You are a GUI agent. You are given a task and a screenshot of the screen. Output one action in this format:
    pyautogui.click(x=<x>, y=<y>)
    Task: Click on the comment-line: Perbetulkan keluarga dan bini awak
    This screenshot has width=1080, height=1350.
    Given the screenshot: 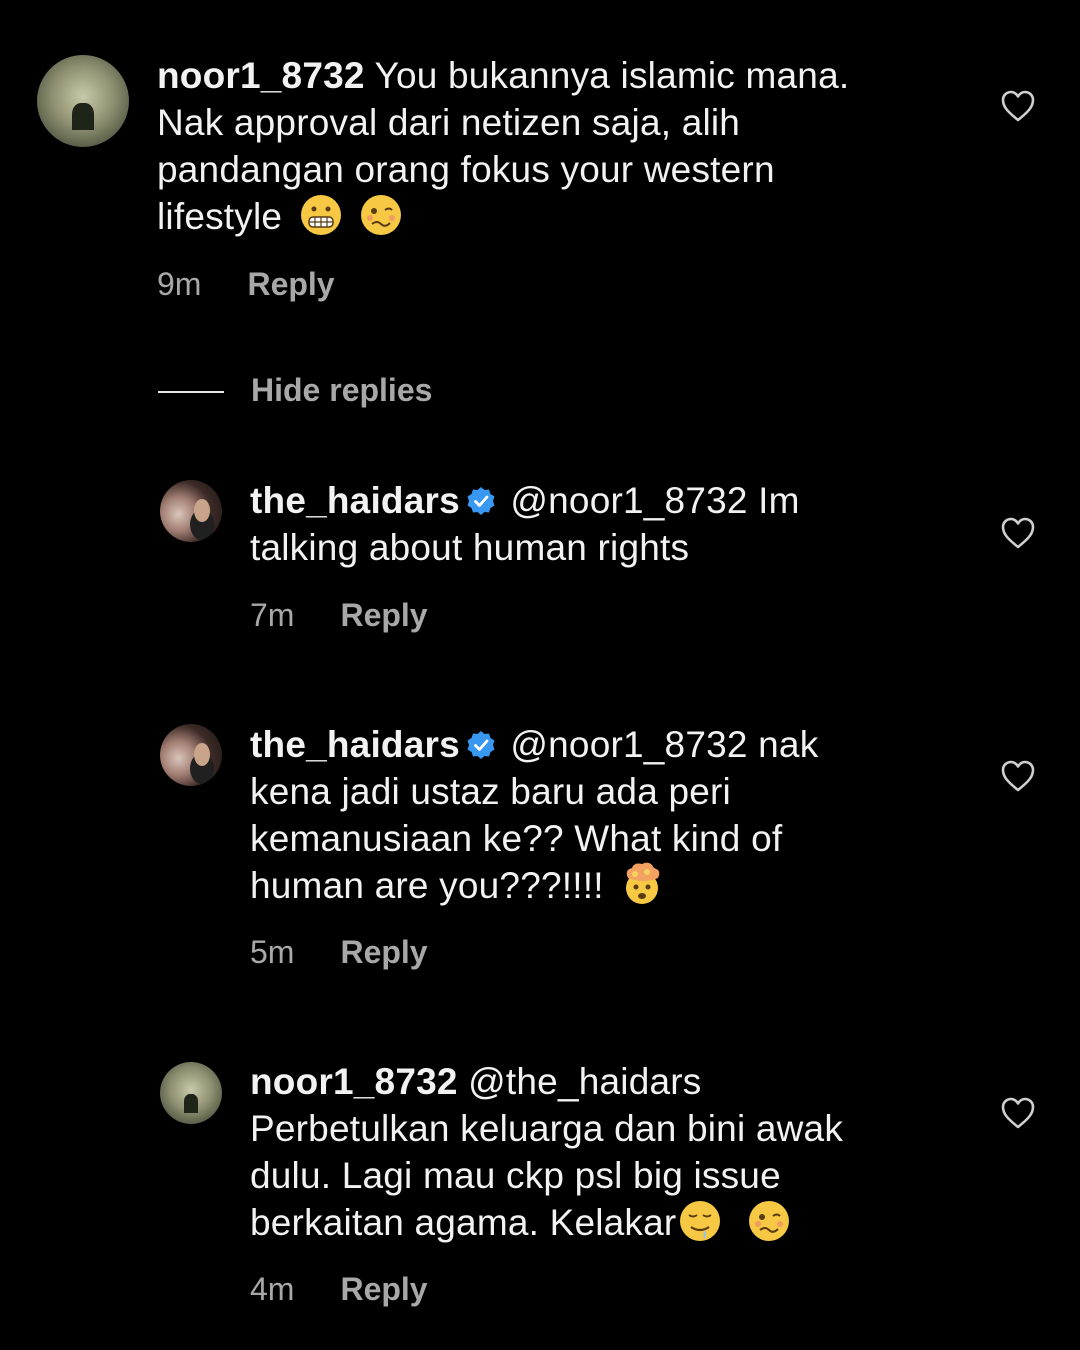 What is the action you would take?
    pyautogui.click(x=547, y=1128)
    